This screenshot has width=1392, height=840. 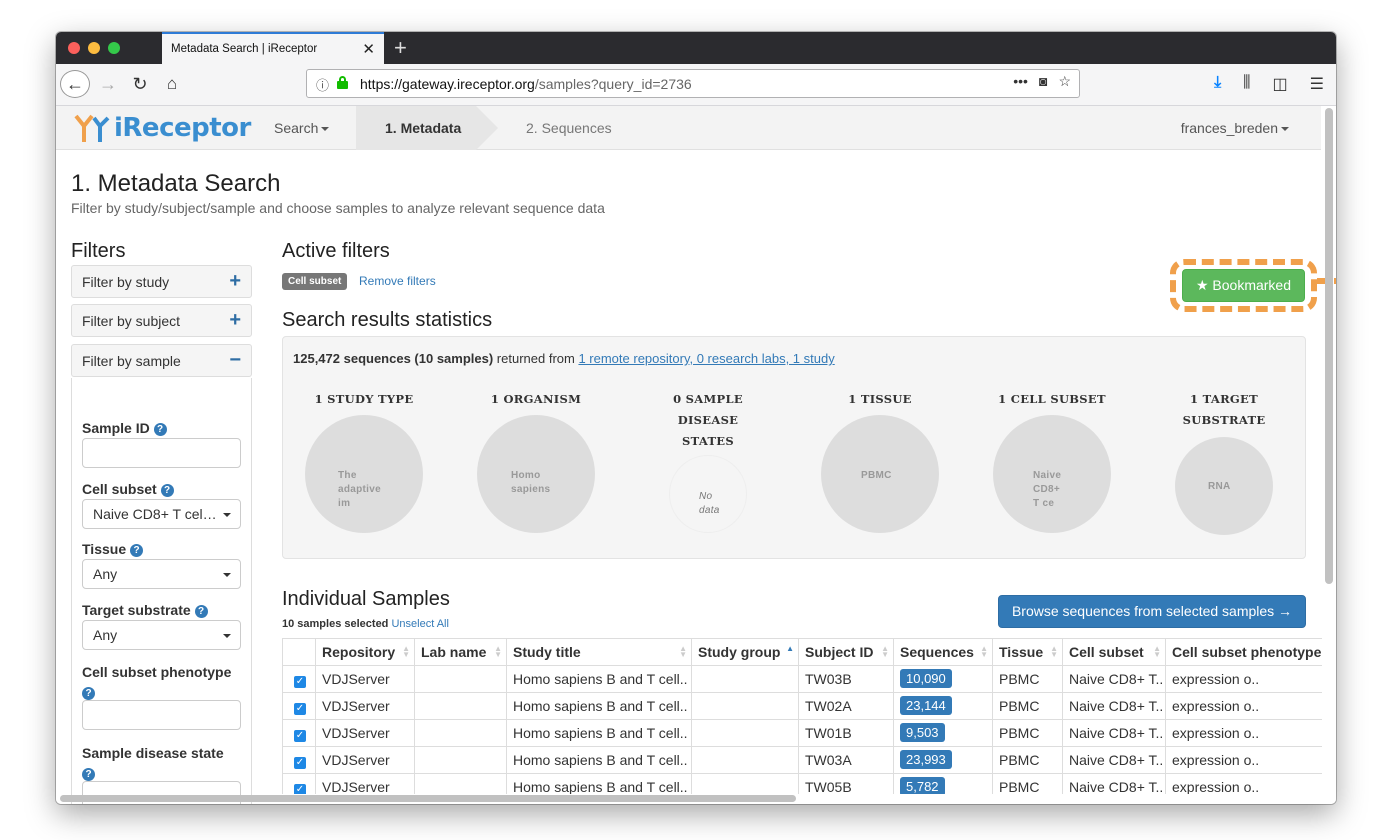 What do you see at coordinates (1113, 652) in the screenshot?
I see `column-header-cell-subset: Cell subset ▲ ▼` at bounding box center [1113, 652].